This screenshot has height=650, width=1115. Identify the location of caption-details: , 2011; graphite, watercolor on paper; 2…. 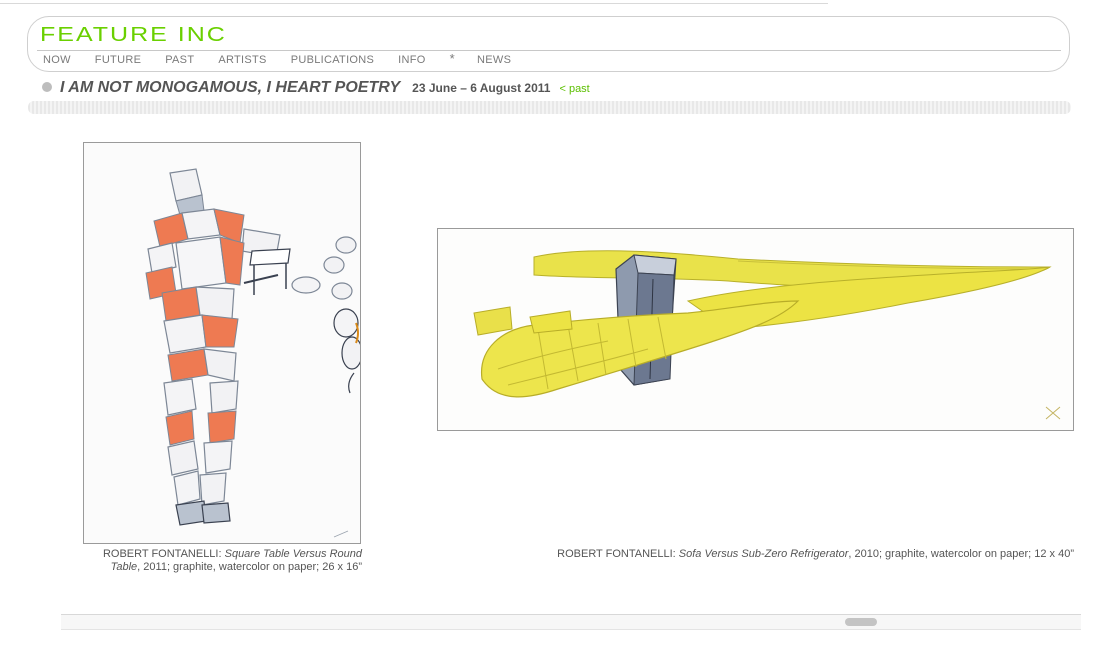
(249, 567).